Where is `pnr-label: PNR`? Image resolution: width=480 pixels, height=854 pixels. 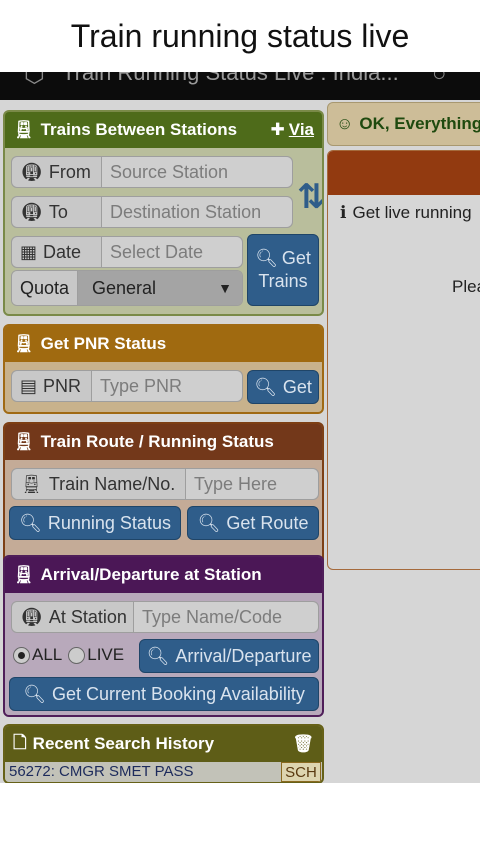 pnr-label: PNR is located at coordinates (62, 385).